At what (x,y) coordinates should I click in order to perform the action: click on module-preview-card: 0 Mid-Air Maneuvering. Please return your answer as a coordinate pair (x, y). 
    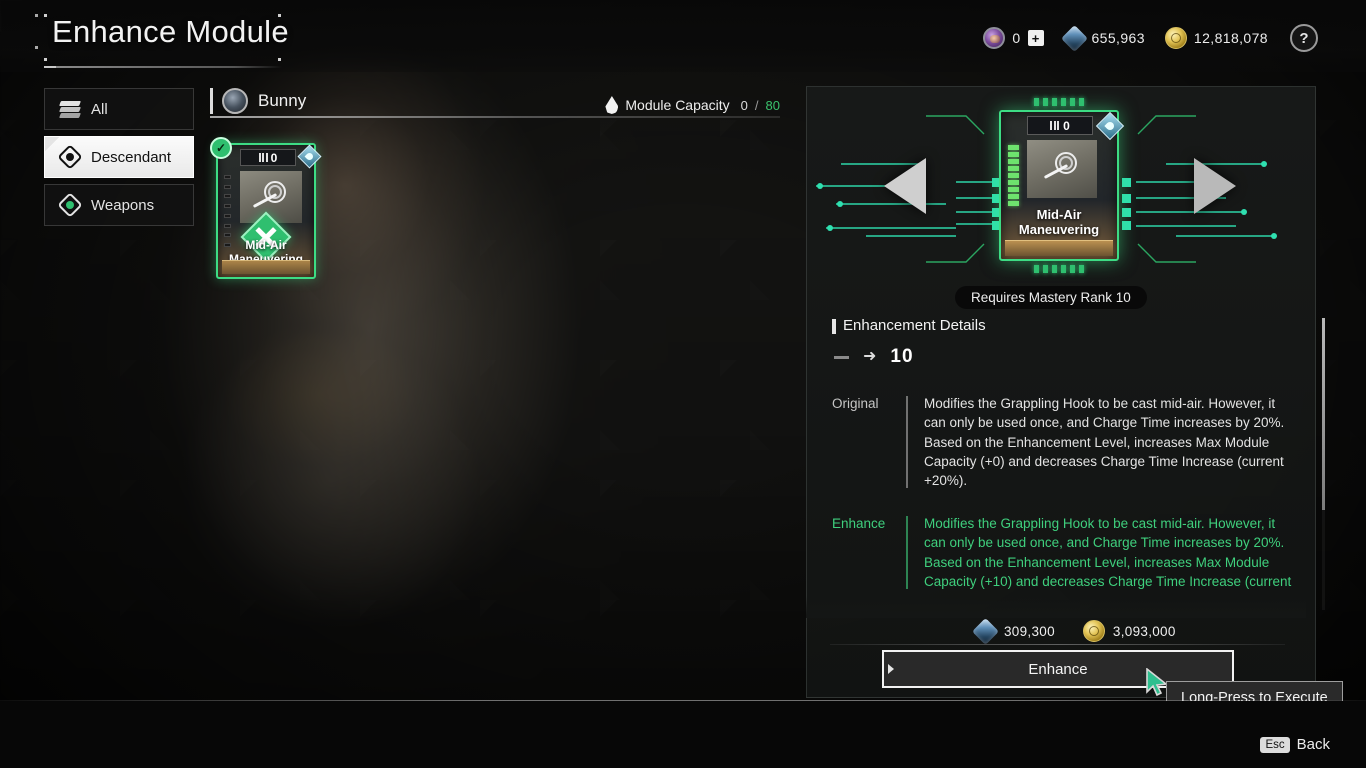
    Looking at the image, I should click on (1062, 185).